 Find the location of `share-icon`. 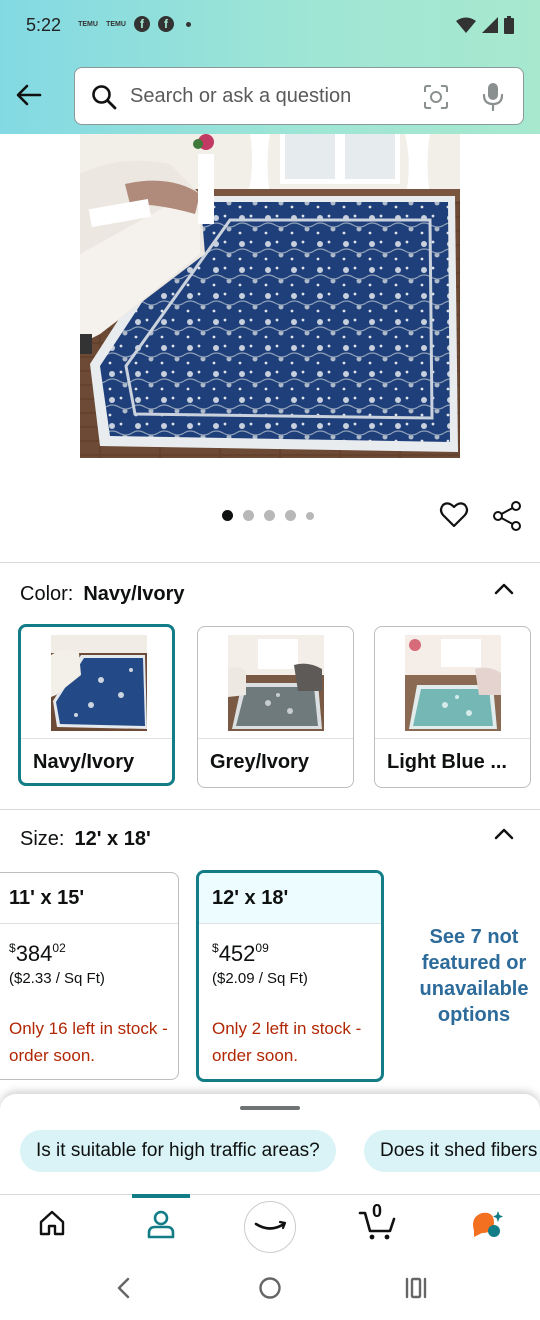

share-icon is located at coordinates (507, 516).